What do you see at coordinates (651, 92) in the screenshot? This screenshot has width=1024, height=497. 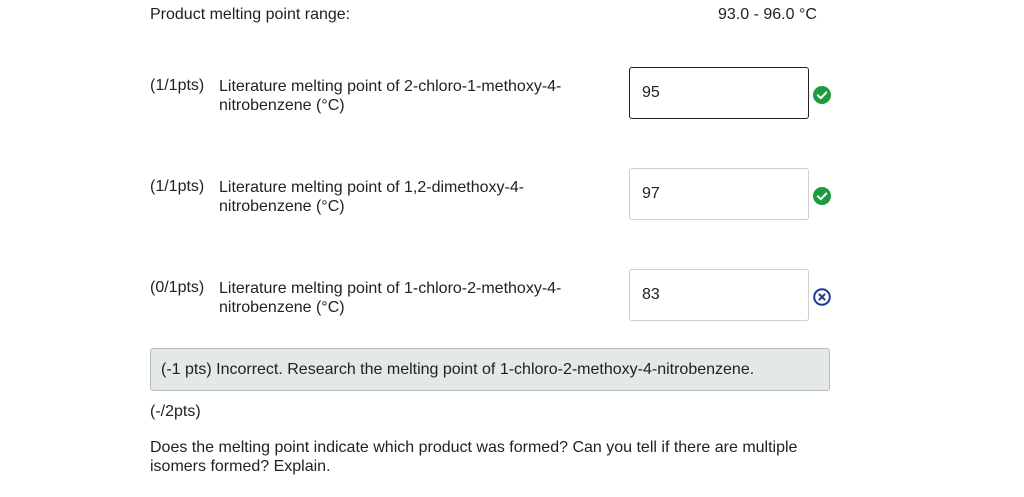 I see `question-1-answer-value: 95` at bounding box center [651, 92].